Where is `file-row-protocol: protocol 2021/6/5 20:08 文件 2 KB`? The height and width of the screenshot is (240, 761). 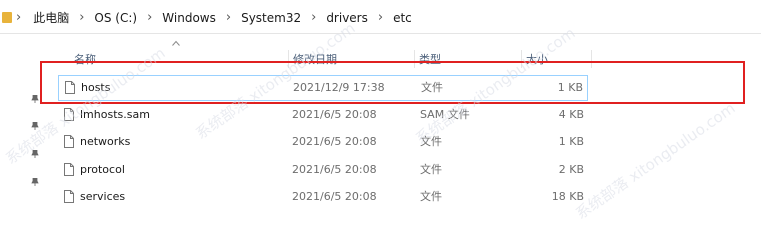
file-row-protocol: protocol 2021/6/5 20:08 文件 2 KB is located at coordinates (323, 171).